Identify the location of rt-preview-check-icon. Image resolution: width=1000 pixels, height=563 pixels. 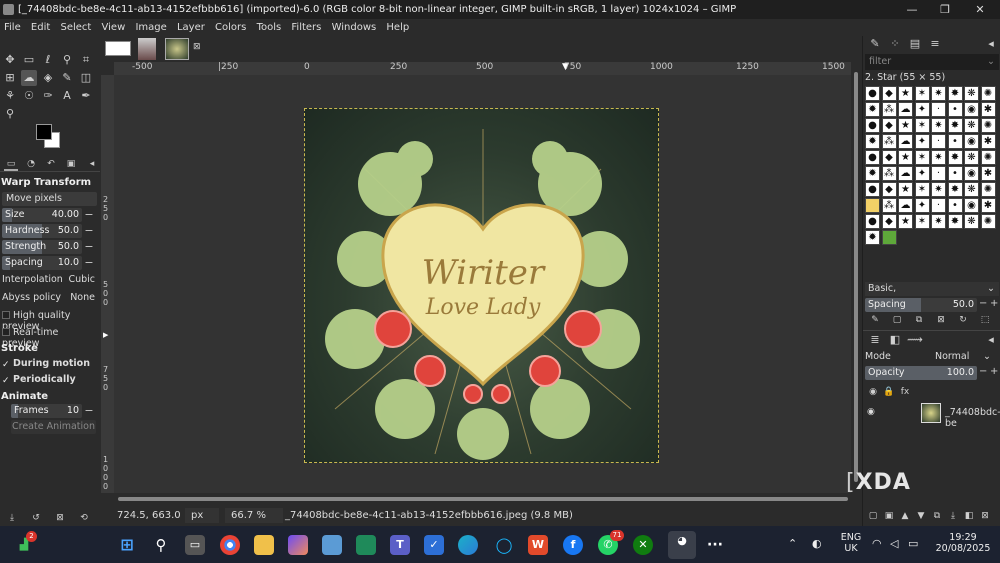
(6, 332).